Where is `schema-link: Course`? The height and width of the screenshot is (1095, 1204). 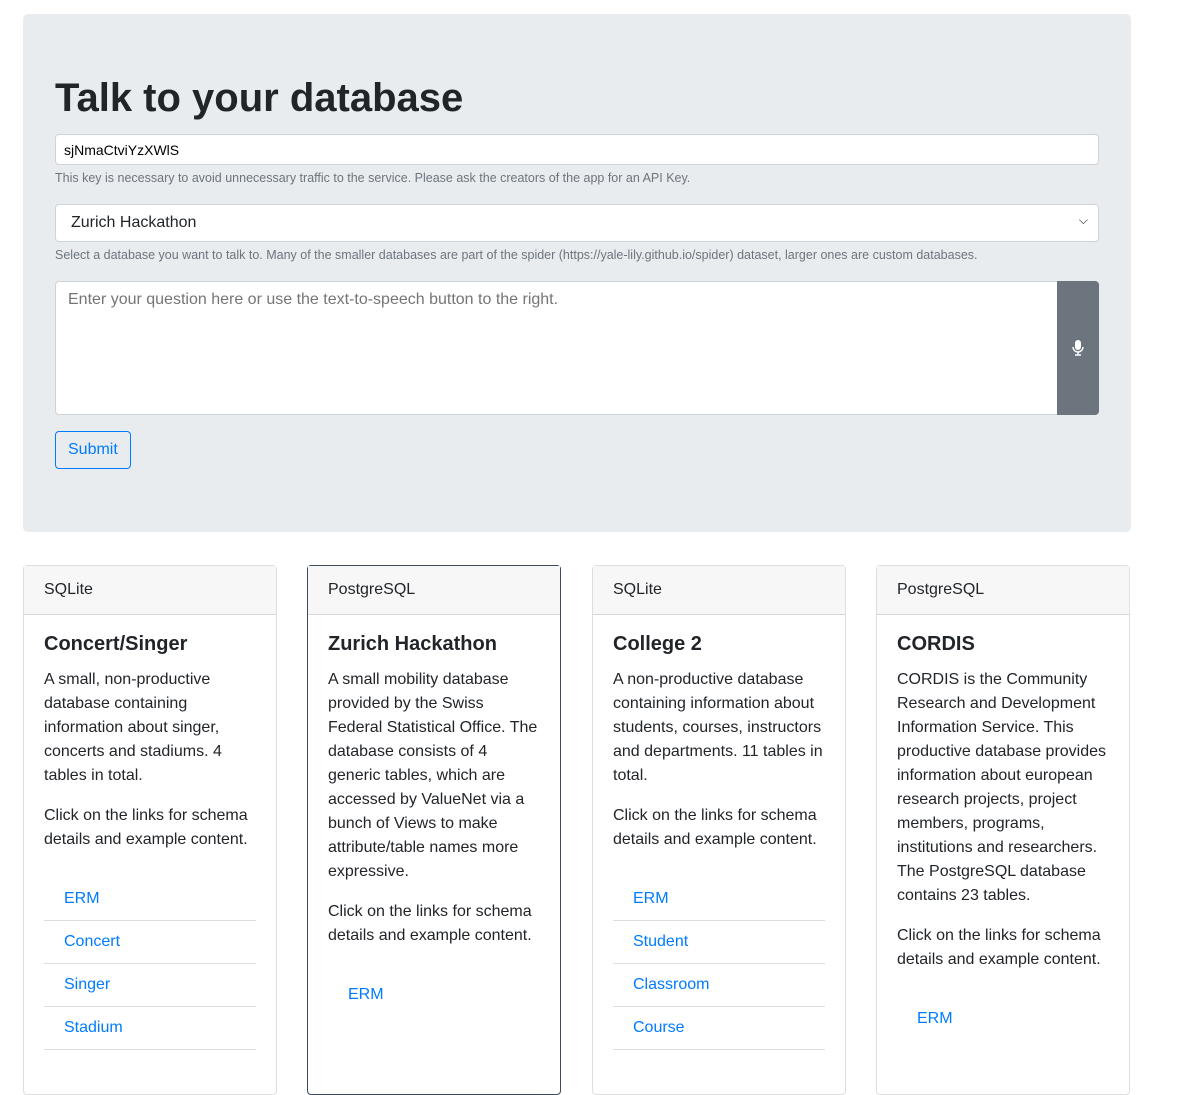
schema-link: Course is located at coordinates (719, 1028).